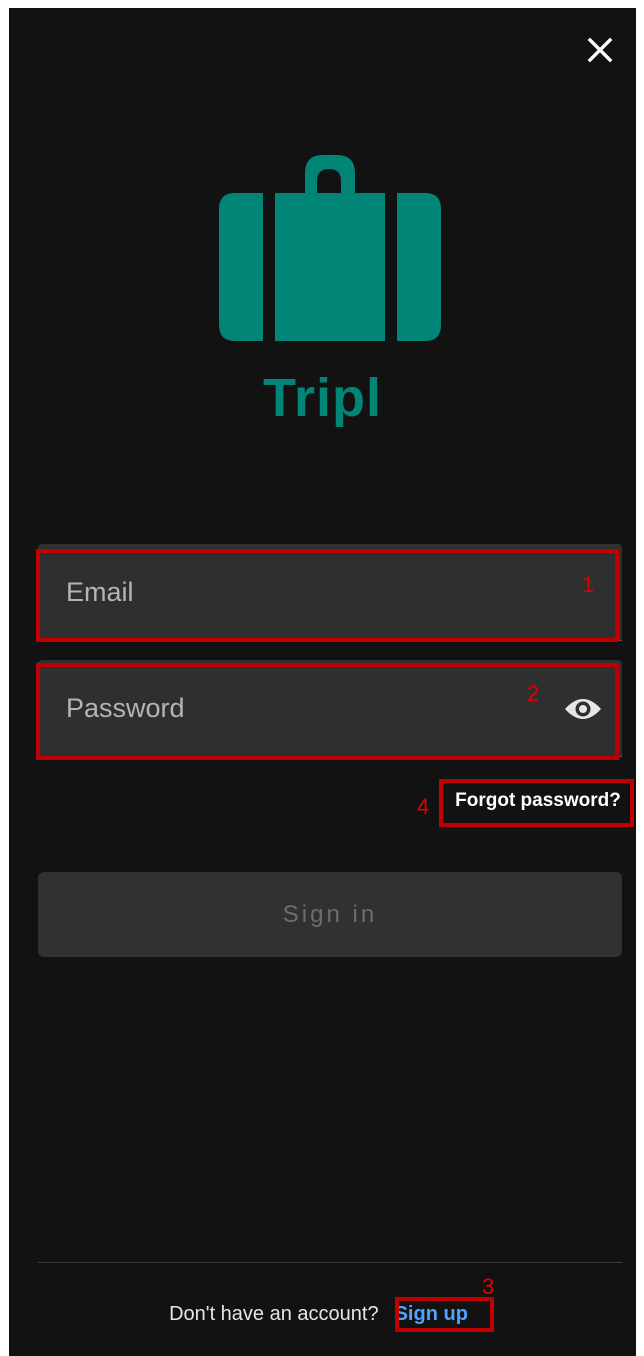 This screenshot has width=644, height=1356. What do you see at coordinates (274, 1313) in the screenshot?
I see `sign-up-question: Don't have an account?` at bounding box center [274, 1313].